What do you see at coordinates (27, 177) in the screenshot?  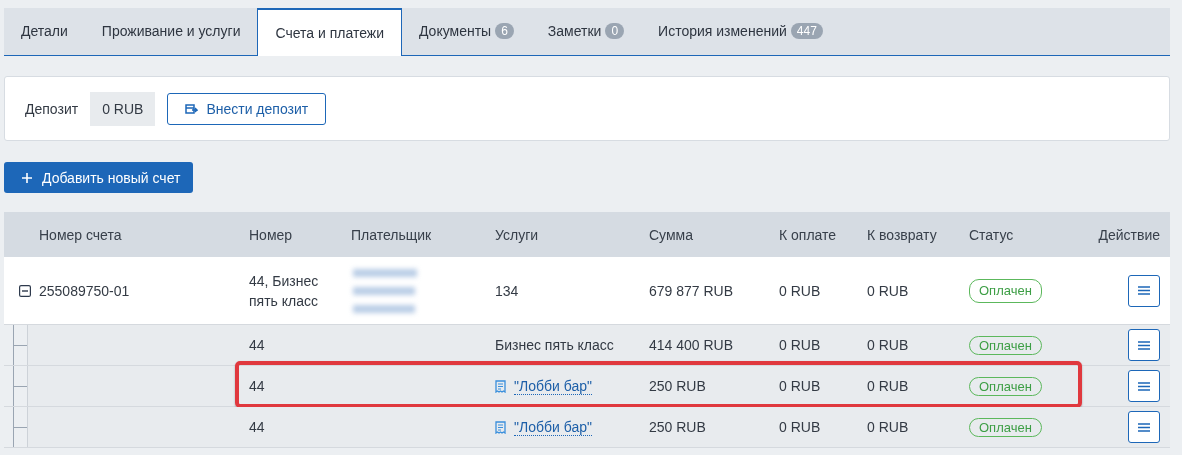 I see `plus-icon` at bounding box center [27, 177].